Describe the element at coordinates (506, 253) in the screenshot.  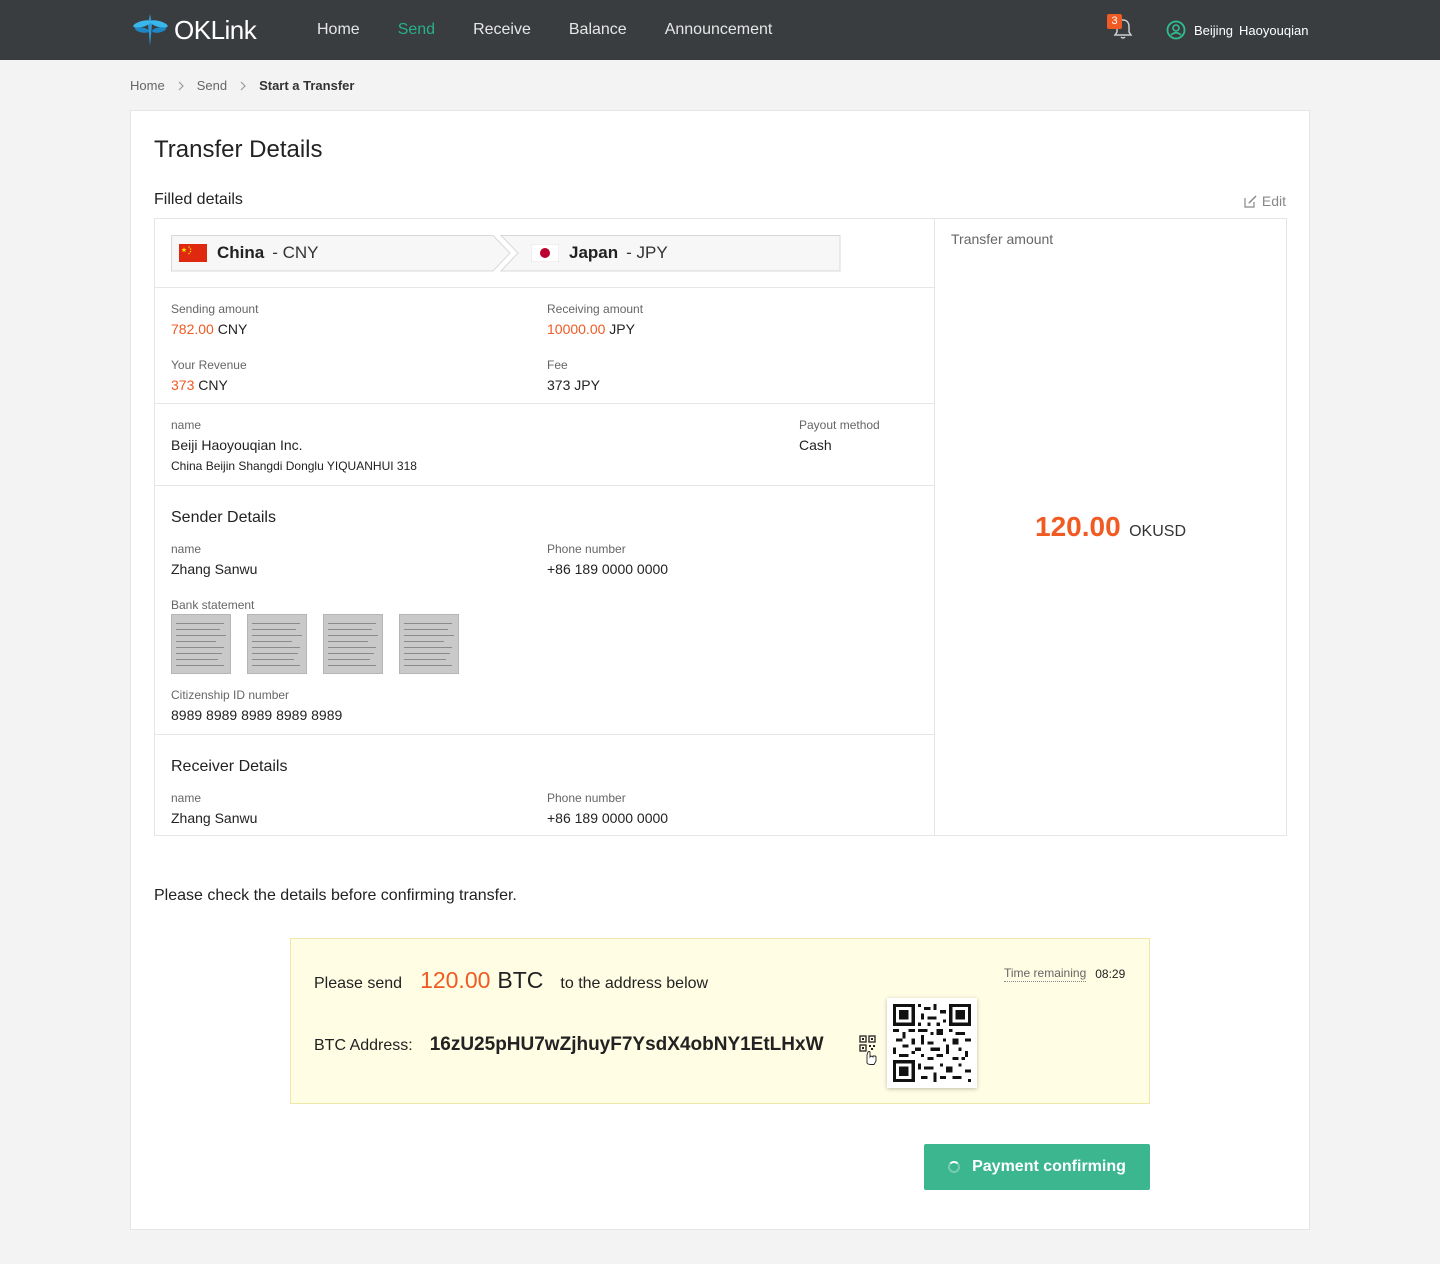
I see `currency-route: China - CNY Japan - JPY` at that location.